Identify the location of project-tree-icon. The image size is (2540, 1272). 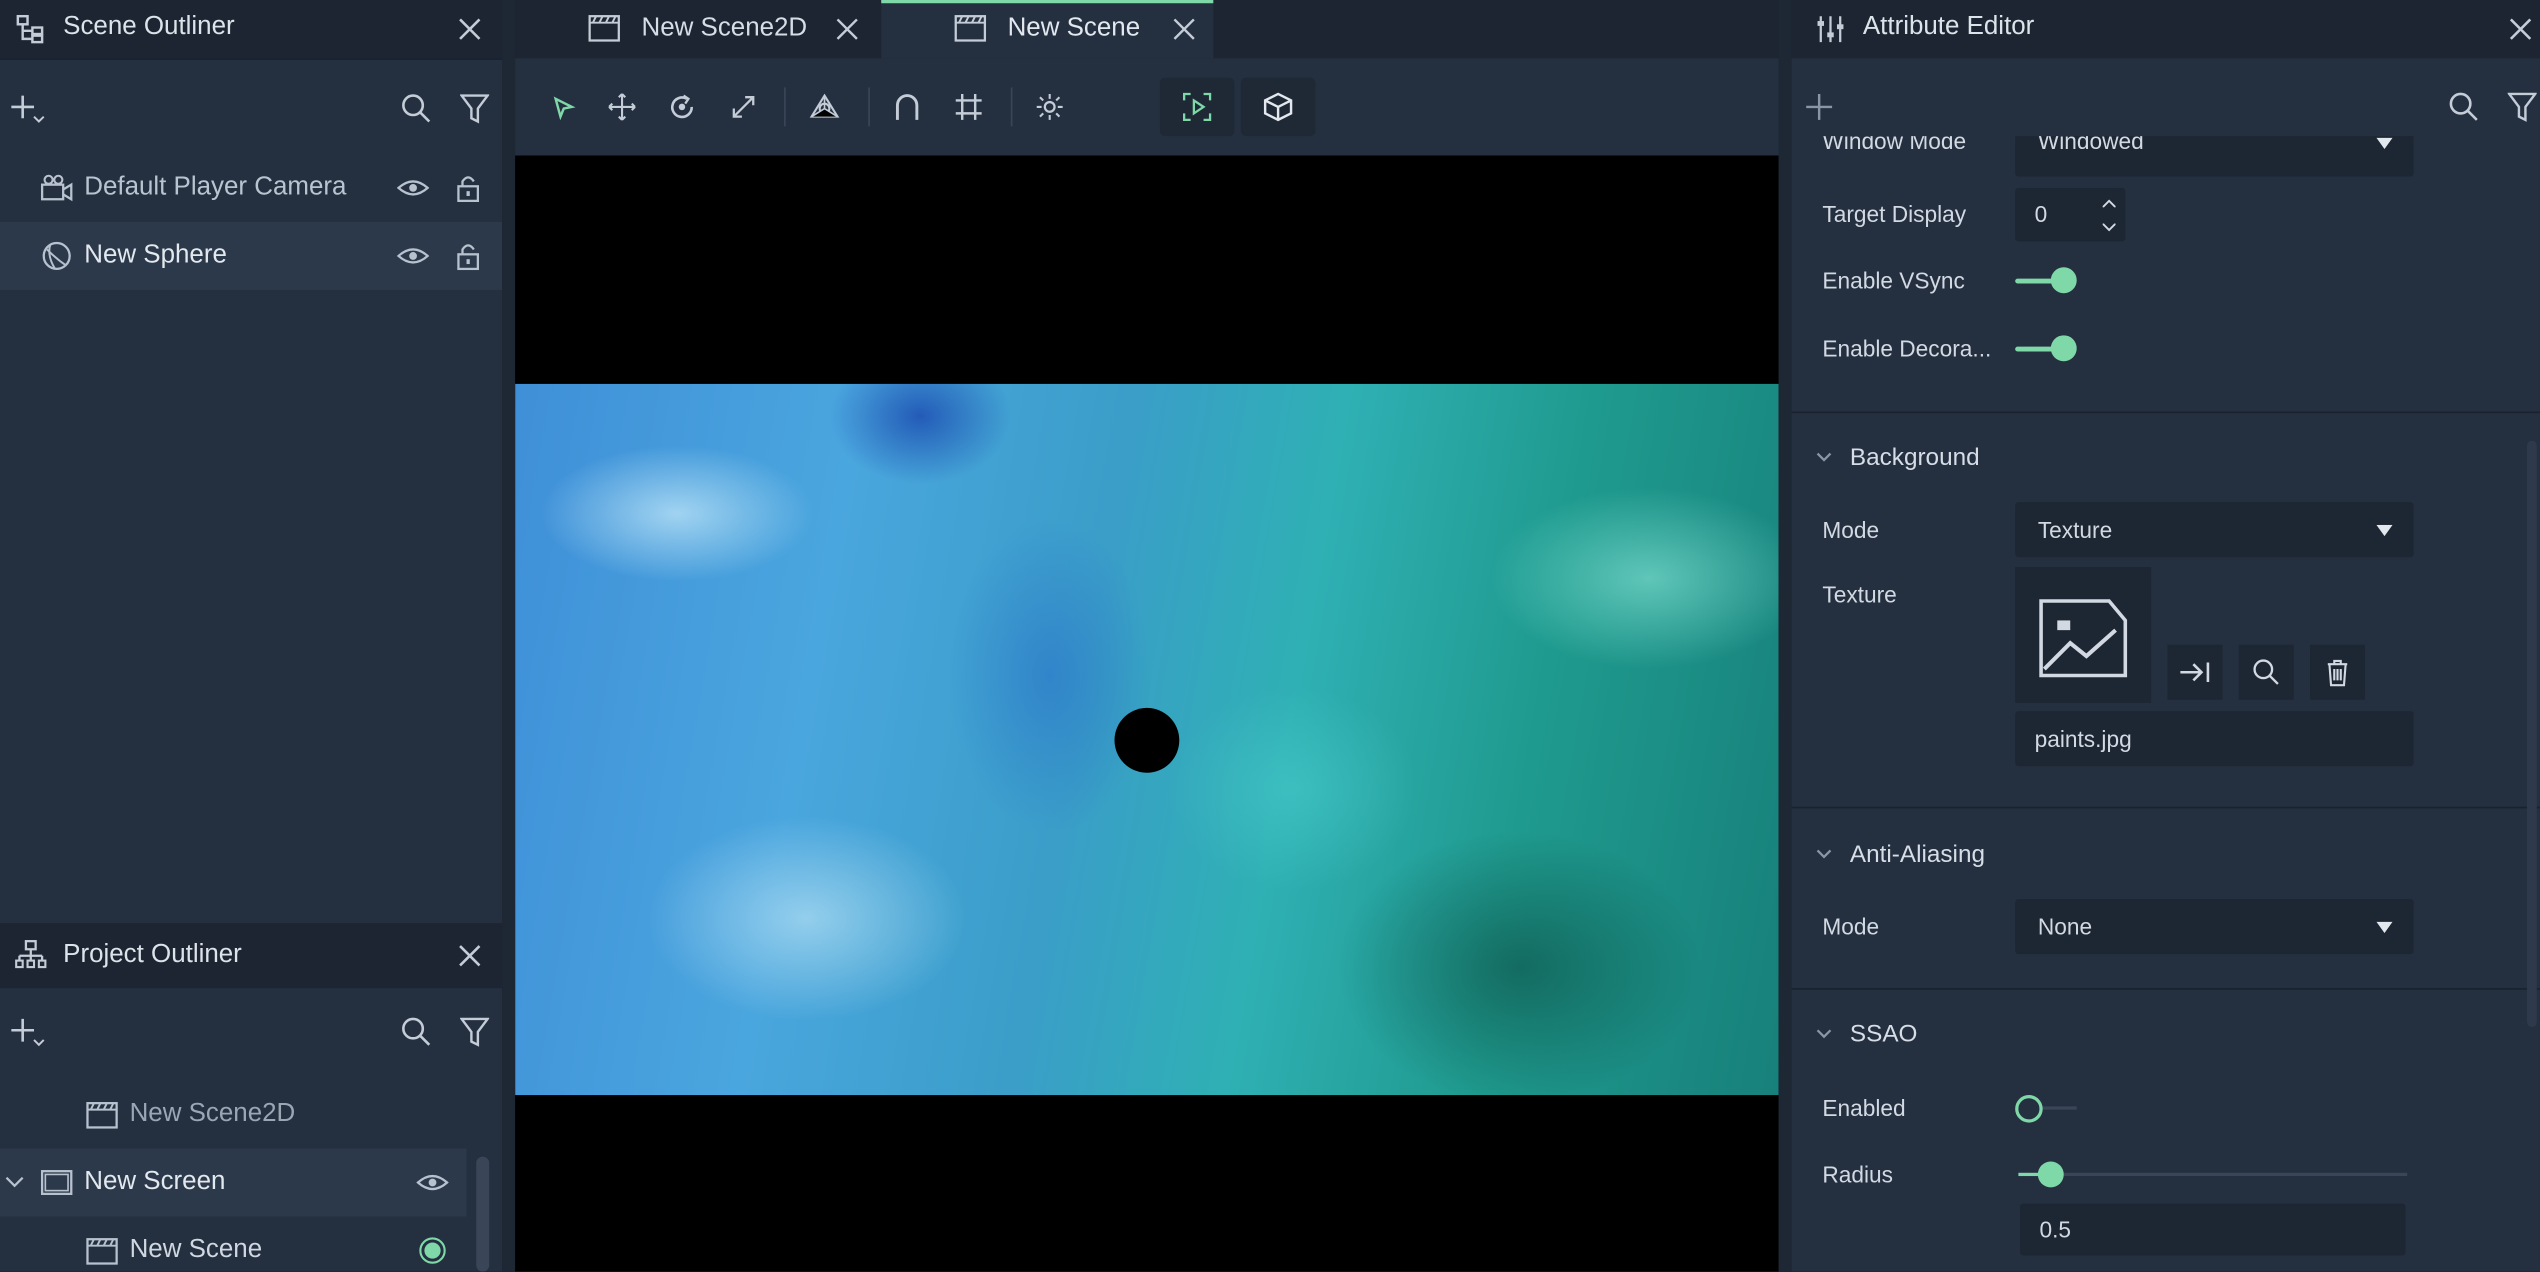
(31, 956).